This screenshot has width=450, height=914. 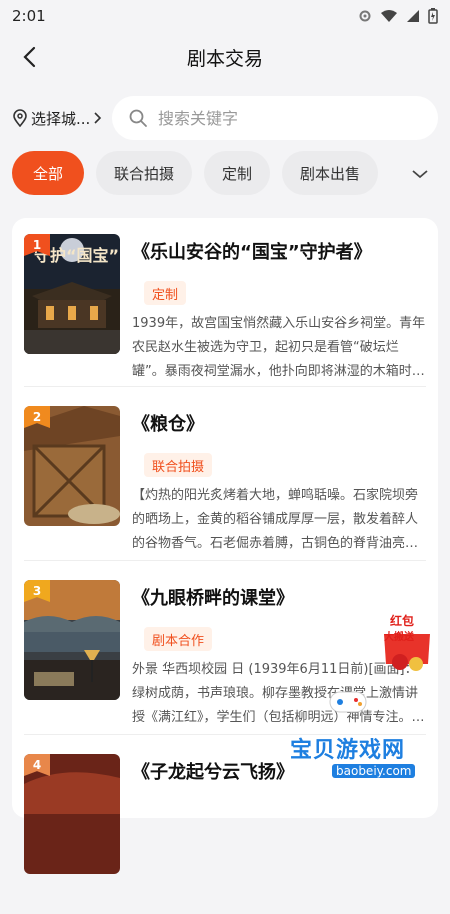 I want to click on category-tag: 剧本合作, so click(x=178, y=639).